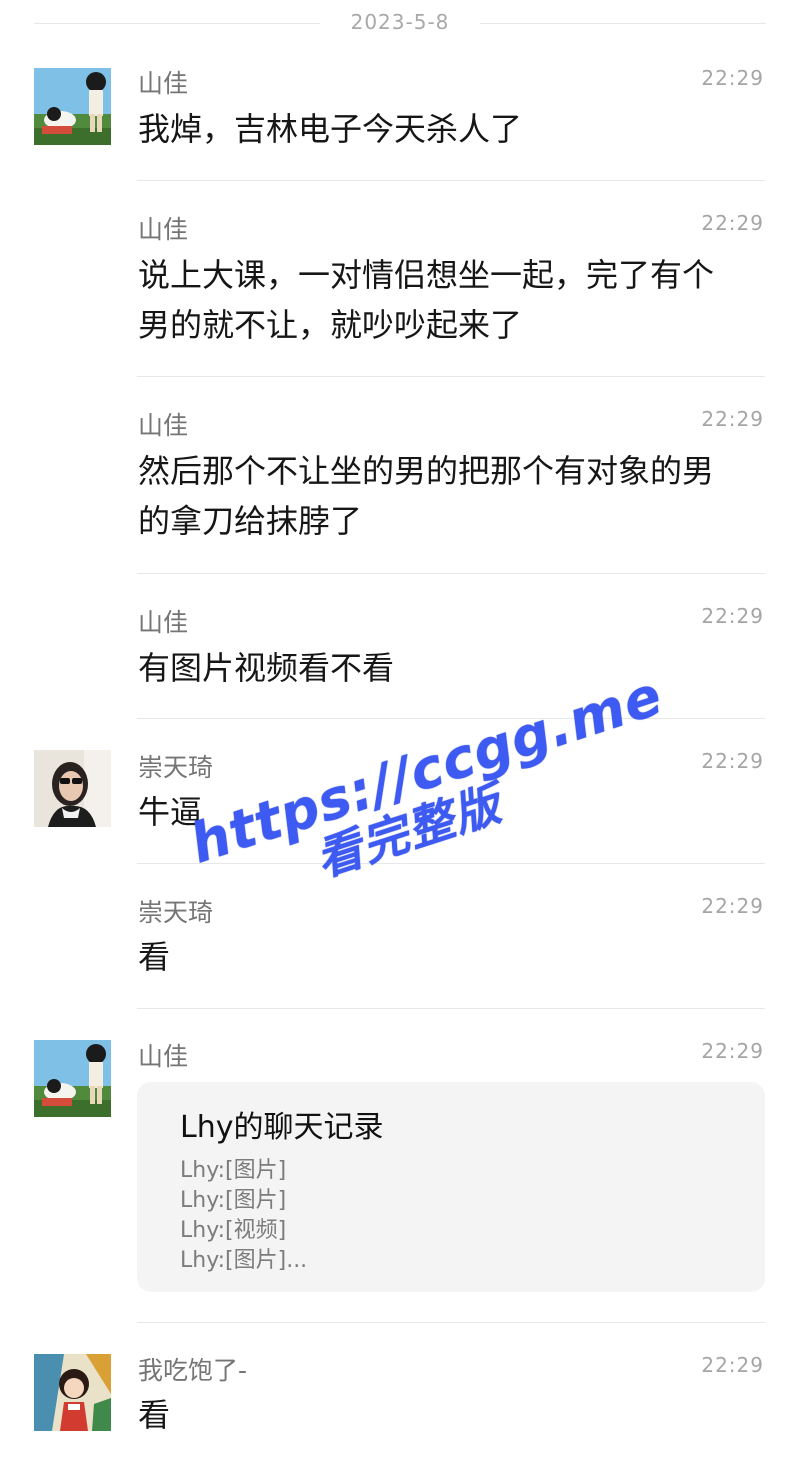 This screenshot has height=1463, width=800. Describe the element at coordinates (170, 812) in the screenshot. I see `message-line: 牛逼` at that location.